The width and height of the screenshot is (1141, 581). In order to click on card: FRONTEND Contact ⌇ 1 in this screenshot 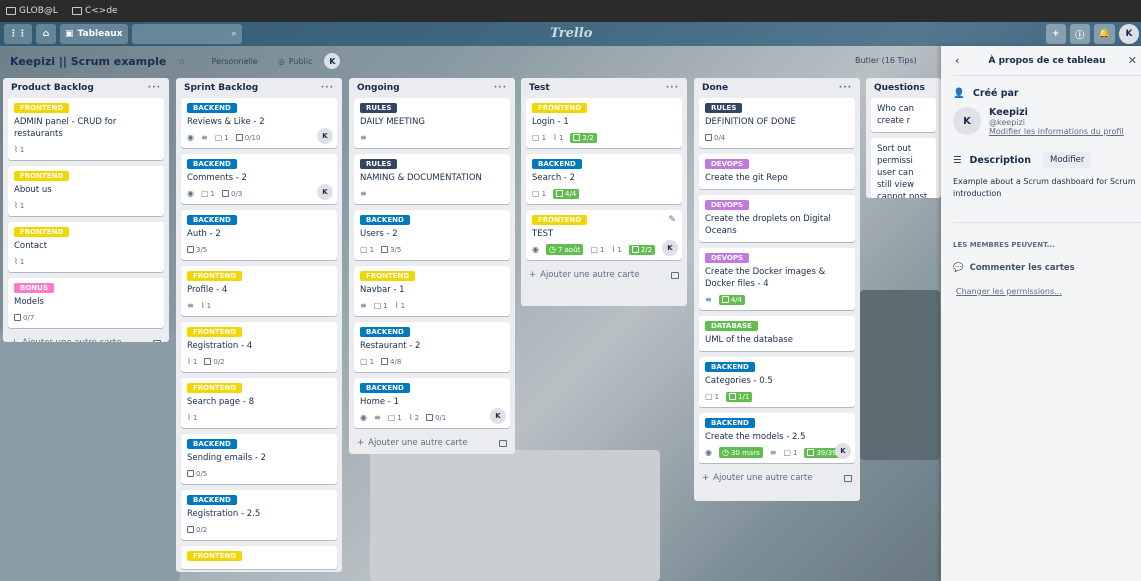, I will do `click(86, 247)`.